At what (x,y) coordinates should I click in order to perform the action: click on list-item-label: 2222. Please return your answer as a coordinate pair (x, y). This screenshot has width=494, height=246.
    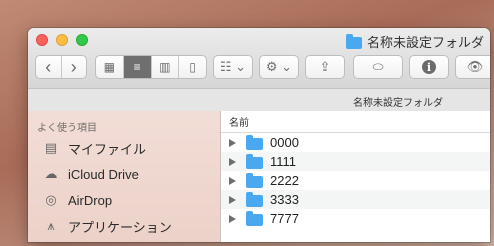
    Looking at the image, I should click on (284, 180).